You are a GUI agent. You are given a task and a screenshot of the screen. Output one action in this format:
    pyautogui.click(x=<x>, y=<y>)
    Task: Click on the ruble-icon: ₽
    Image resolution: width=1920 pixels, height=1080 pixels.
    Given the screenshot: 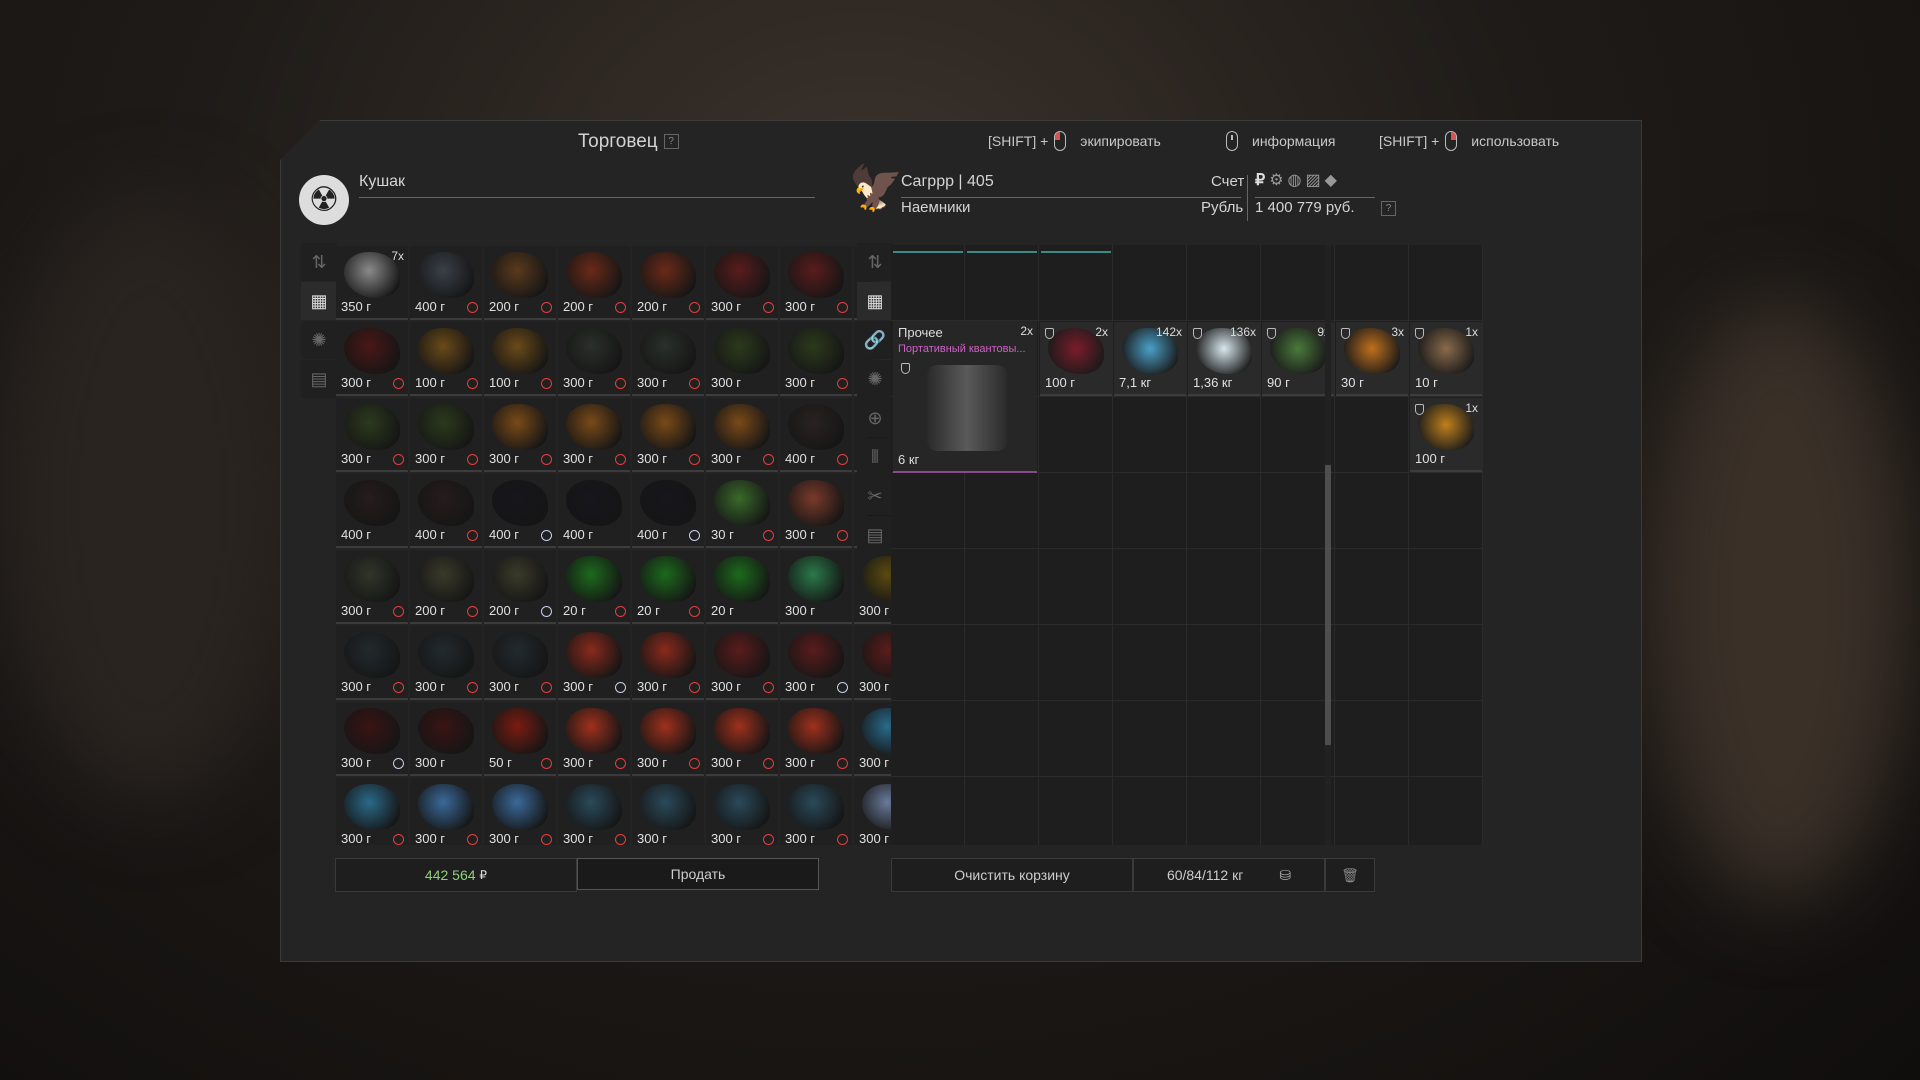 What is the action you would take?
    pyautogui.click(x=1260, y=180)
    